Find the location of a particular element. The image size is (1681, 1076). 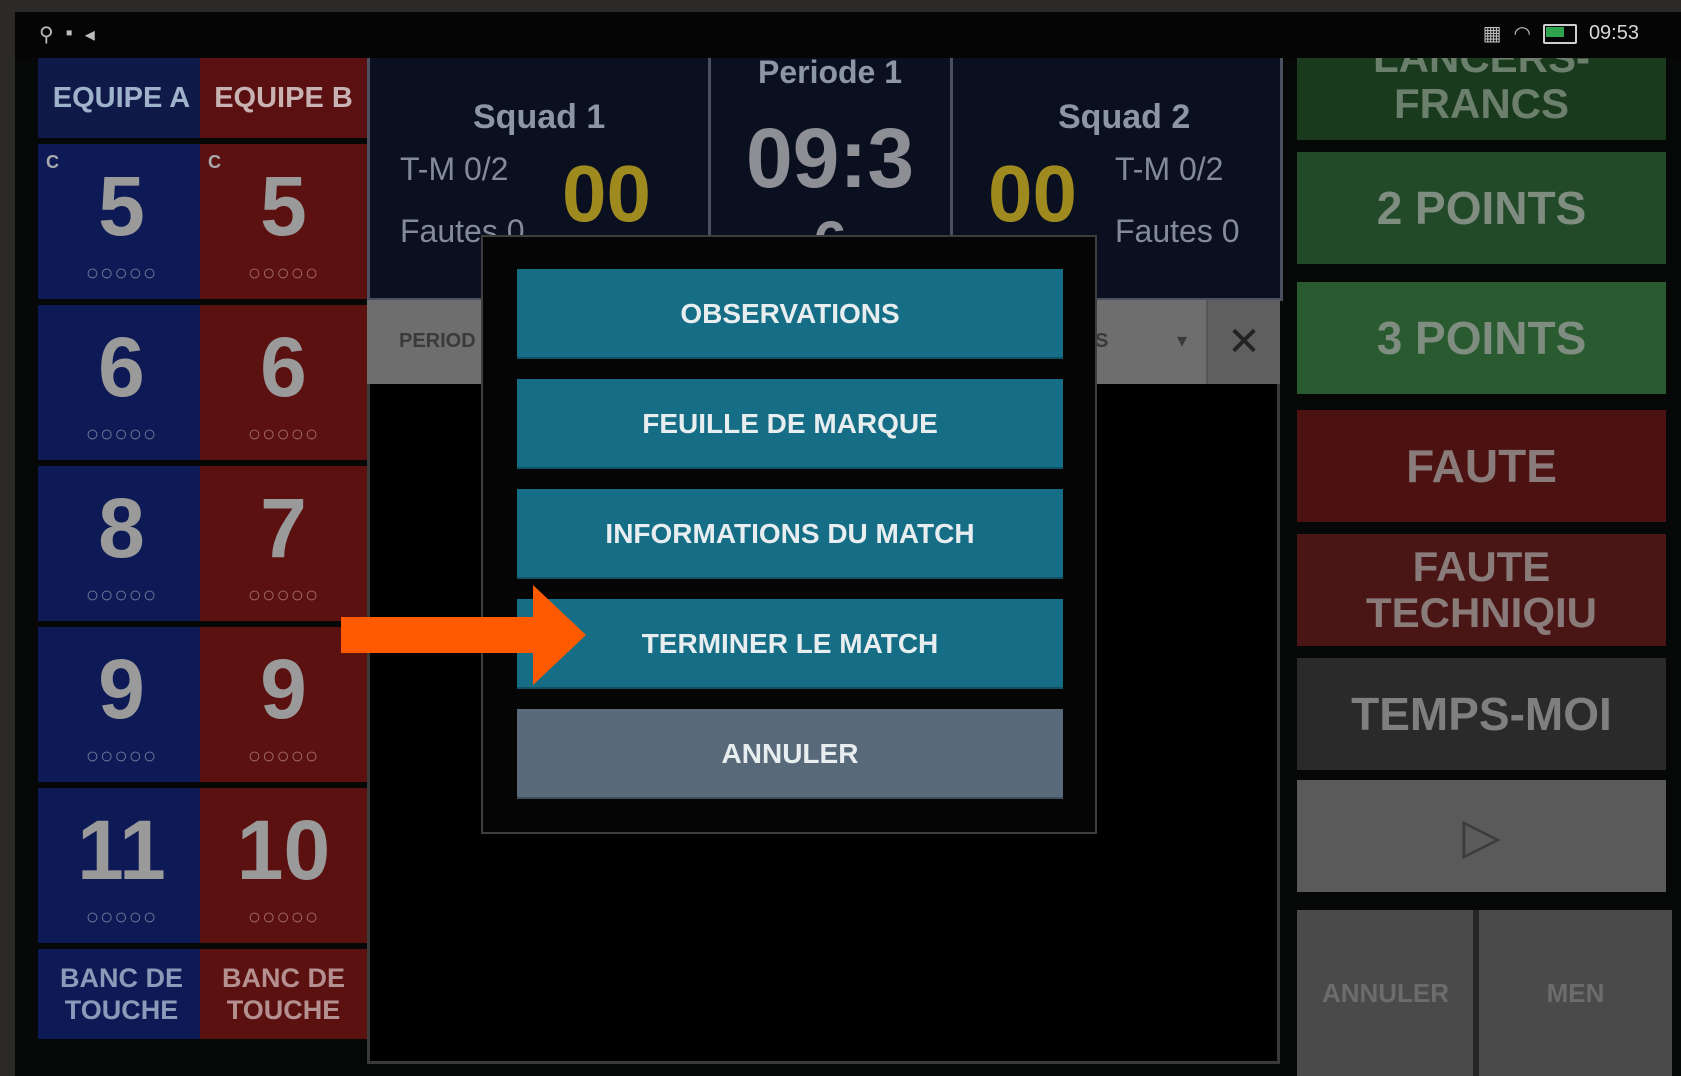

tech-foul-label-2: TECHNIQIU is located at coordinates (1481, 612).